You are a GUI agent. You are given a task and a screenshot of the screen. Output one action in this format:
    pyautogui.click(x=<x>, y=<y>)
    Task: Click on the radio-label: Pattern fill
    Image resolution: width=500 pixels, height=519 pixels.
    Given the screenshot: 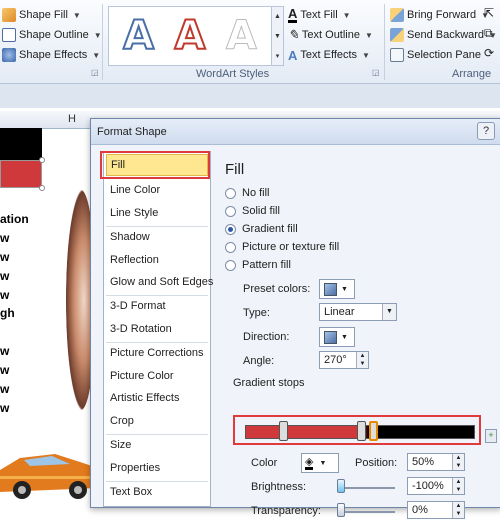 What is the action you would take?
    pyautogui.click(x=266, y=265)
    